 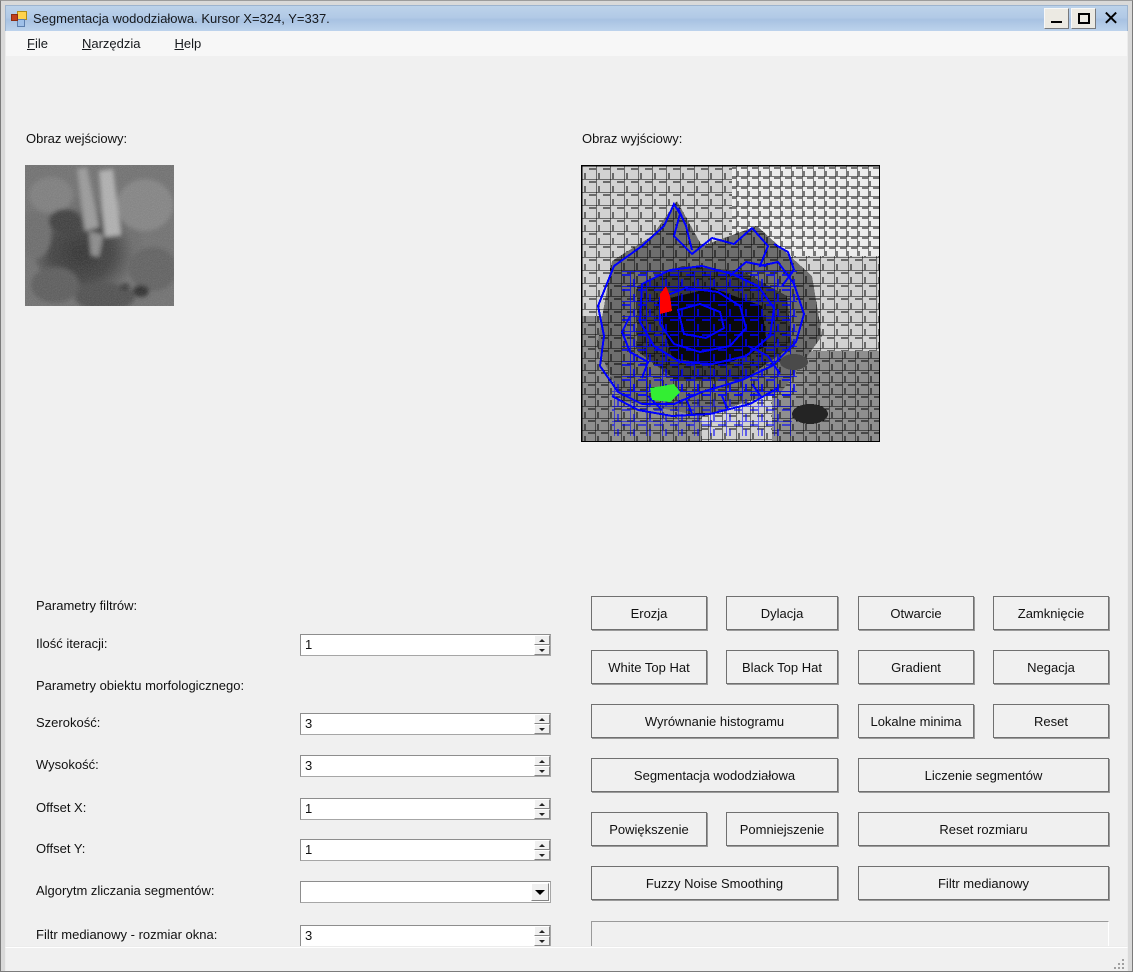 I want to click on button-opening: Otwarcie, so click(x=916, y=613).